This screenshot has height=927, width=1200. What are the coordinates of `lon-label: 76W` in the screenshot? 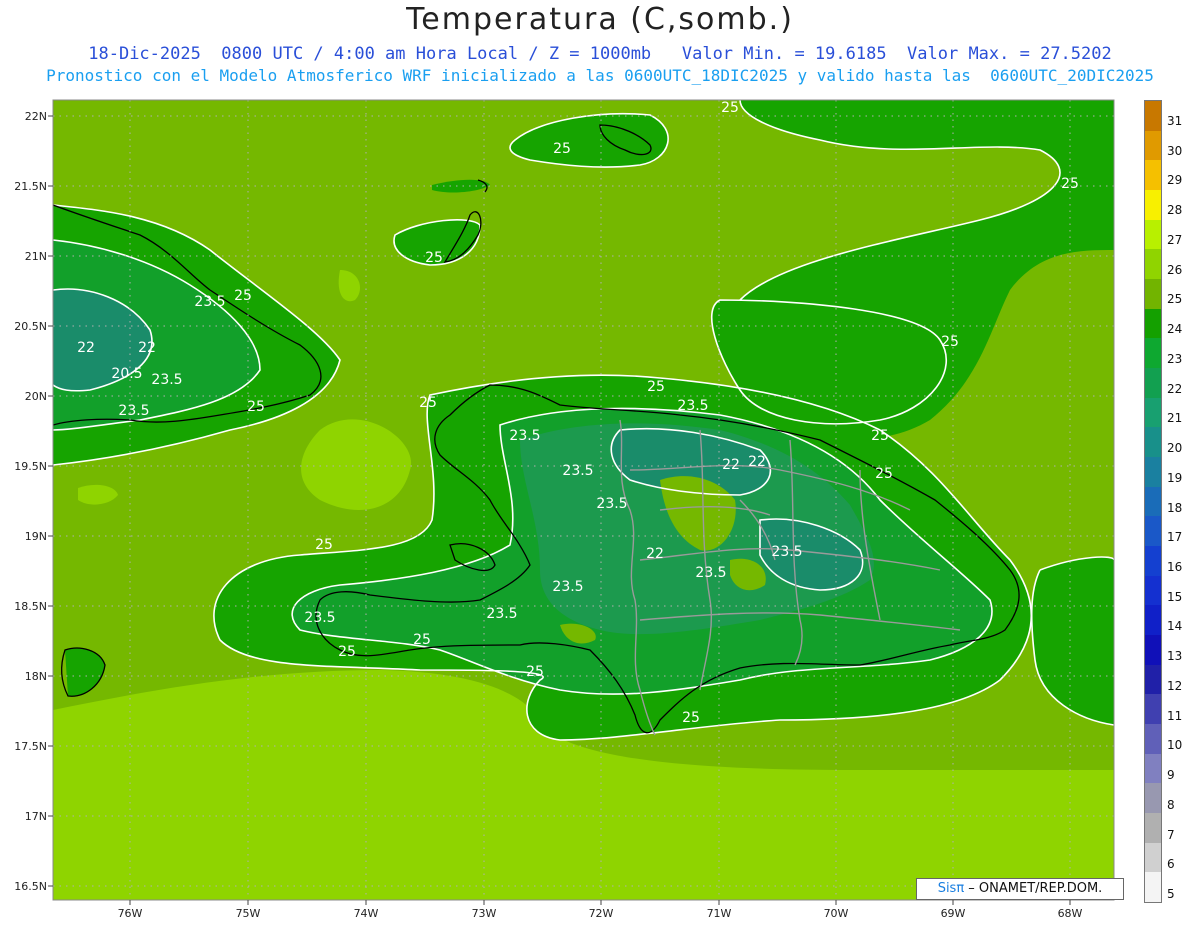 It's located at (130, 913).